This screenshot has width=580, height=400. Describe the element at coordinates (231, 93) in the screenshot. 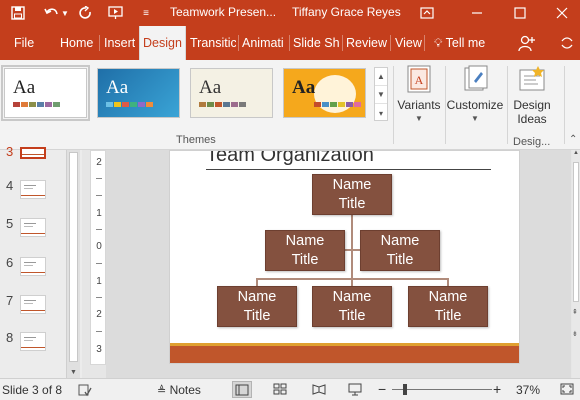

I see `theme-parchment: Aa` at that location.